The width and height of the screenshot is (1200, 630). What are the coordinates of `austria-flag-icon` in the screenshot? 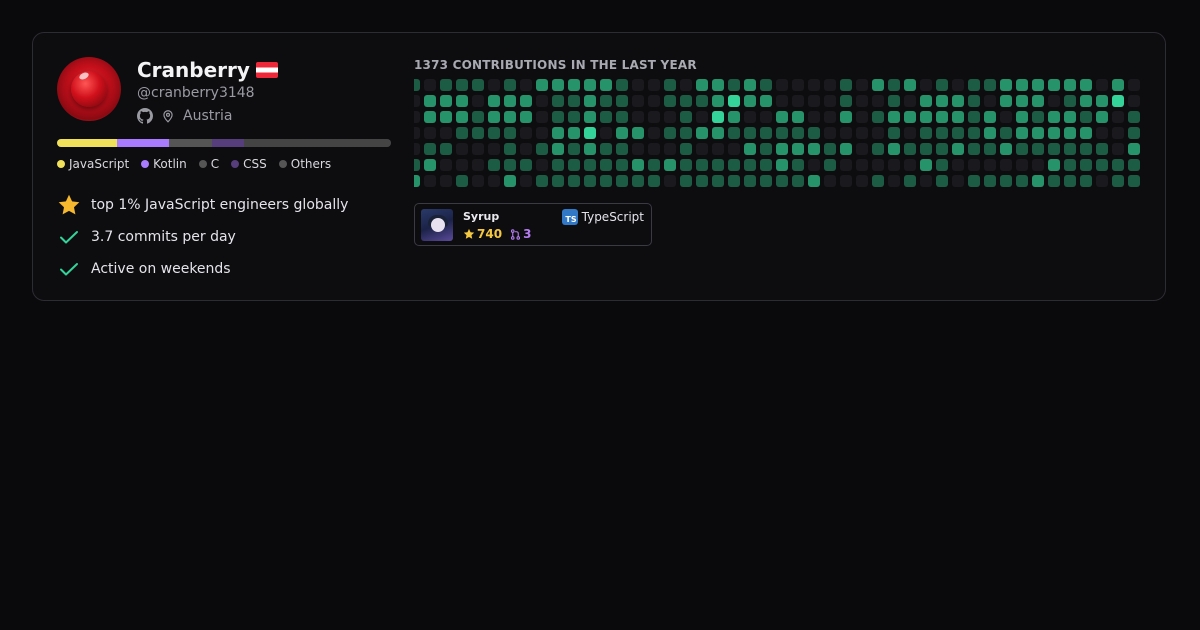 It's located at (266, 70).